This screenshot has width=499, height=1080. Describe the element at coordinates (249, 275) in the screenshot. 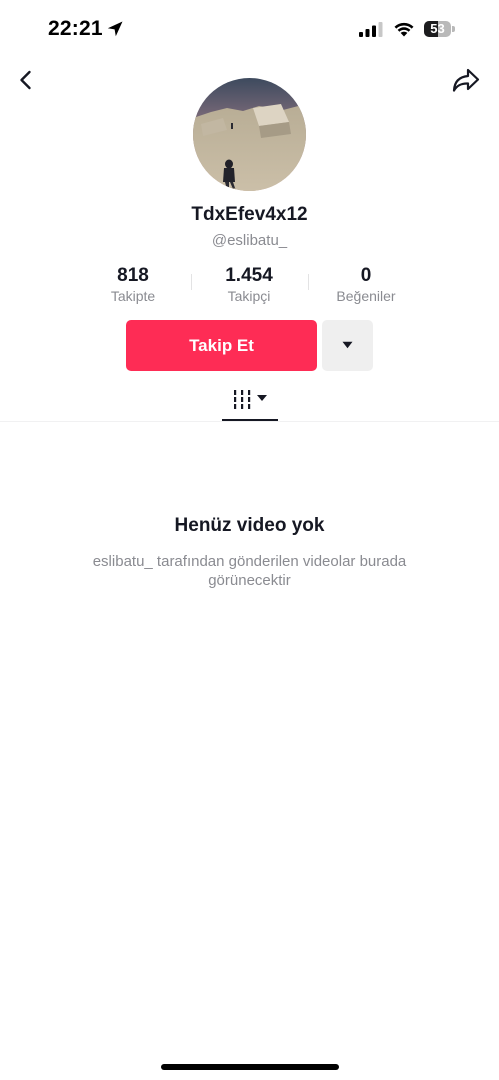

I see `followers-count: 1.454` at that location.